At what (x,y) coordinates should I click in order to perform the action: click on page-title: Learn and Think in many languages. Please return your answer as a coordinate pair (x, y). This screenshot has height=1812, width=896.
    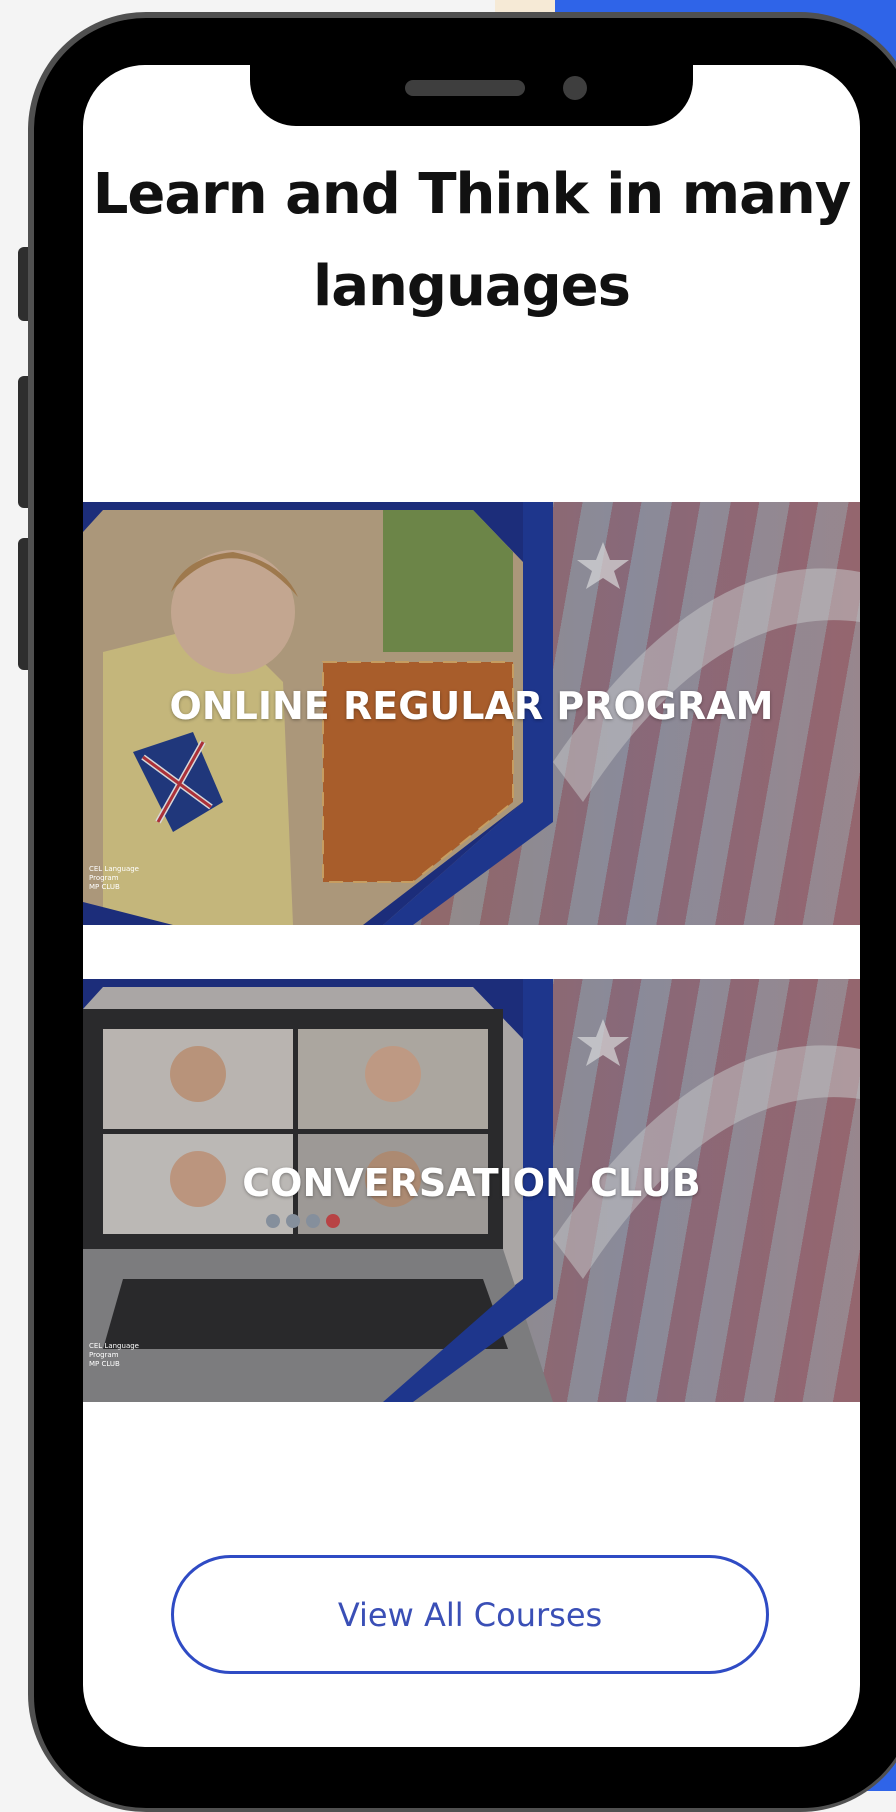
    Looking at the image, I should click on (472, 240).